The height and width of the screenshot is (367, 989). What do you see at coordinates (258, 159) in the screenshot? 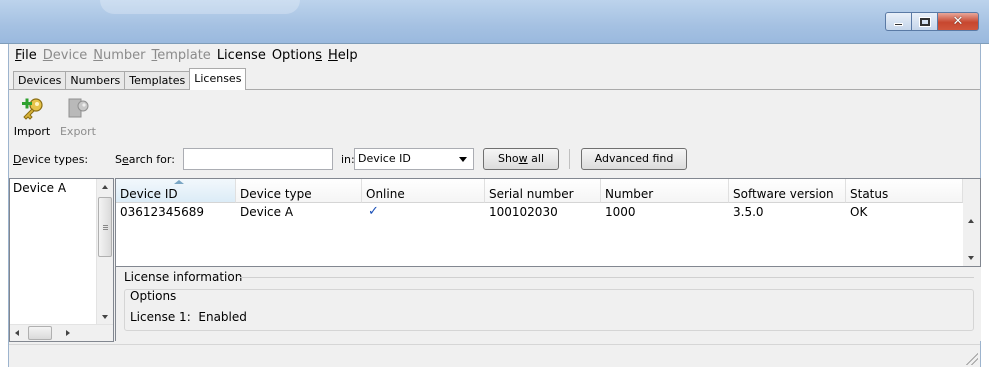
I see `search-input` at bounding box center [258, 159].